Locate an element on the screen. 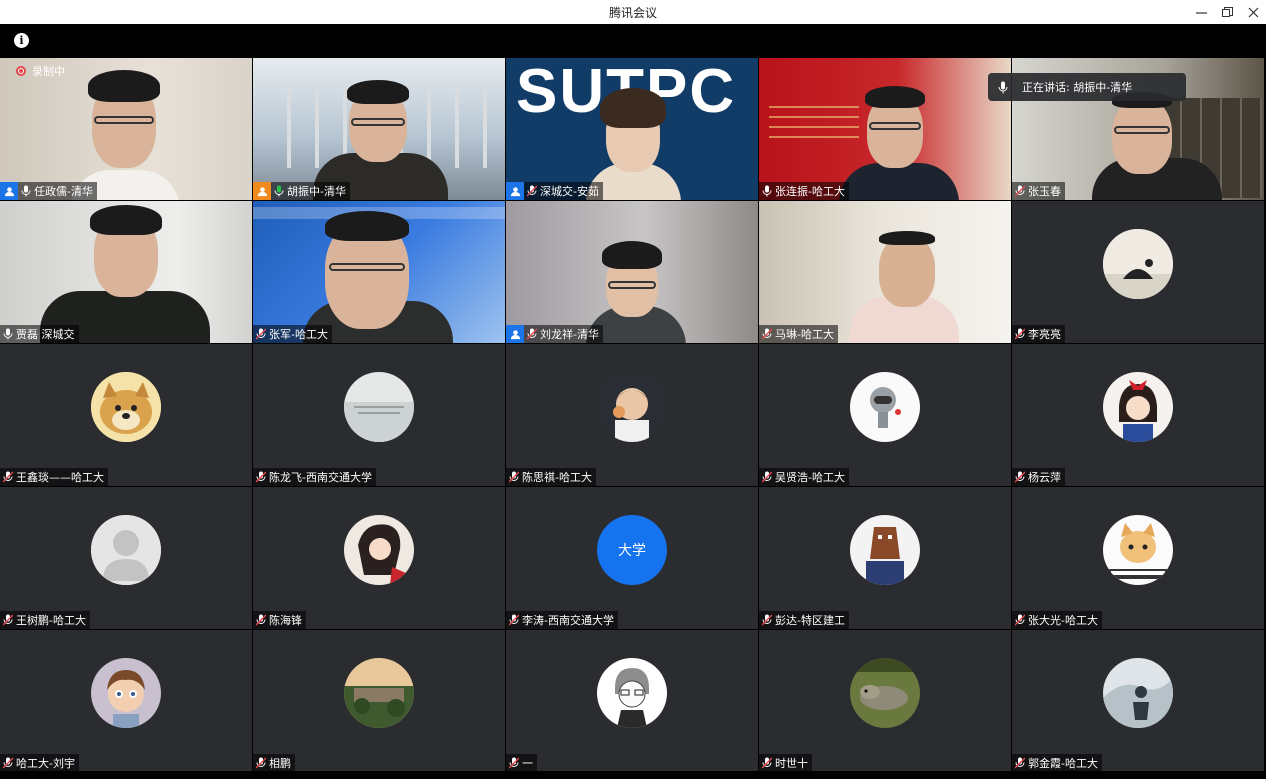  participant-name: 陈思祺-哈工大 is located at coordinates (557, 477).